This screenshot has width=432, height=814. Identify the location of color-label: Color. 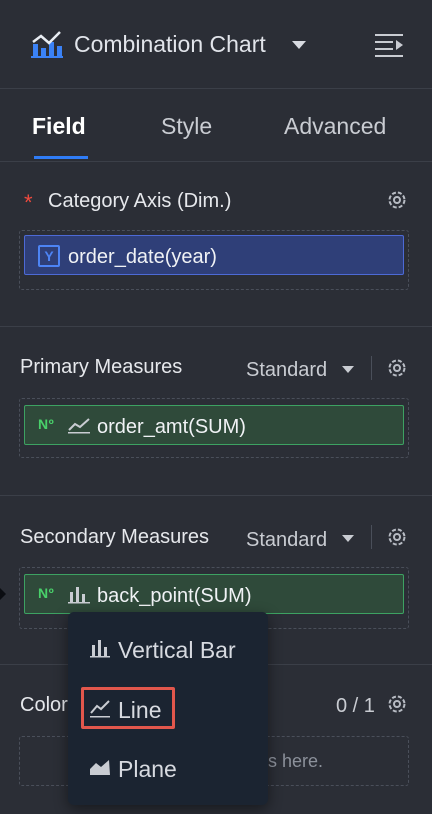
(44, 705).